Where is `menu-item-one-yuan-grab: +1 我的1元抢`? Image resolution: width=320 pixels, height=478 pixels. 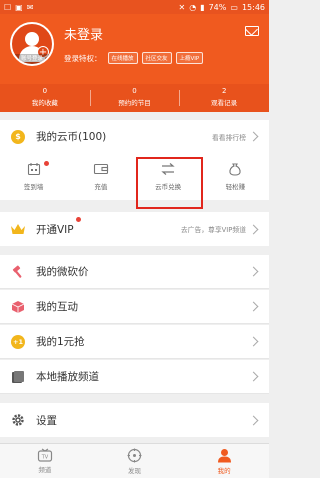
menu-item-one-yuan-grab: +1 我的1元抢 is located at coordinates (134, 342).